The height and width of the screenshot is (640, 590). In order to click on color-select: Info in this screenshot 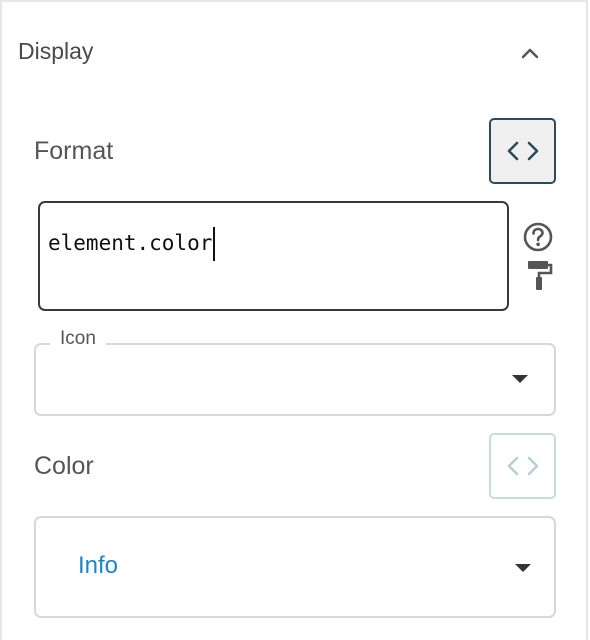, I will do `click(295, 567)`.